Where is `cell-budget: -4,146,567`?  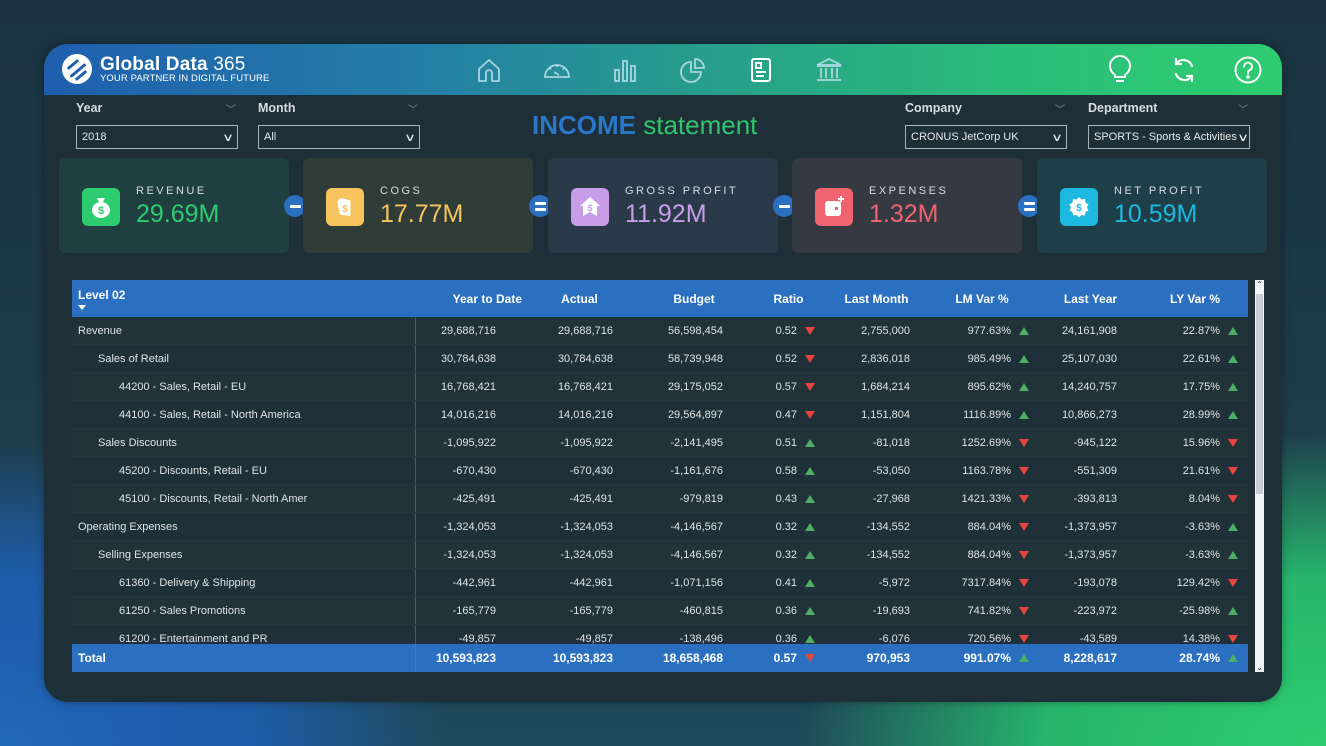 cell-budget: -4,146,567 is located at coordinates (694, 526).